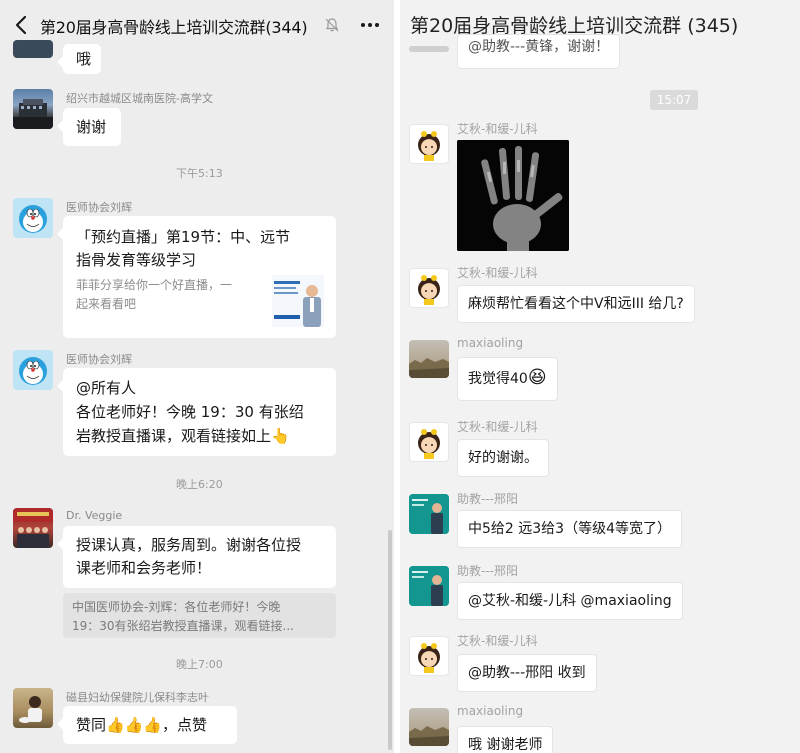 Image resolution: width=800 pixels, height=753 pixels. What do you see at coordinates (537, 377) in the screenshot?
I see `grinning-emoji: 😆` at bounding box center [537, 377].